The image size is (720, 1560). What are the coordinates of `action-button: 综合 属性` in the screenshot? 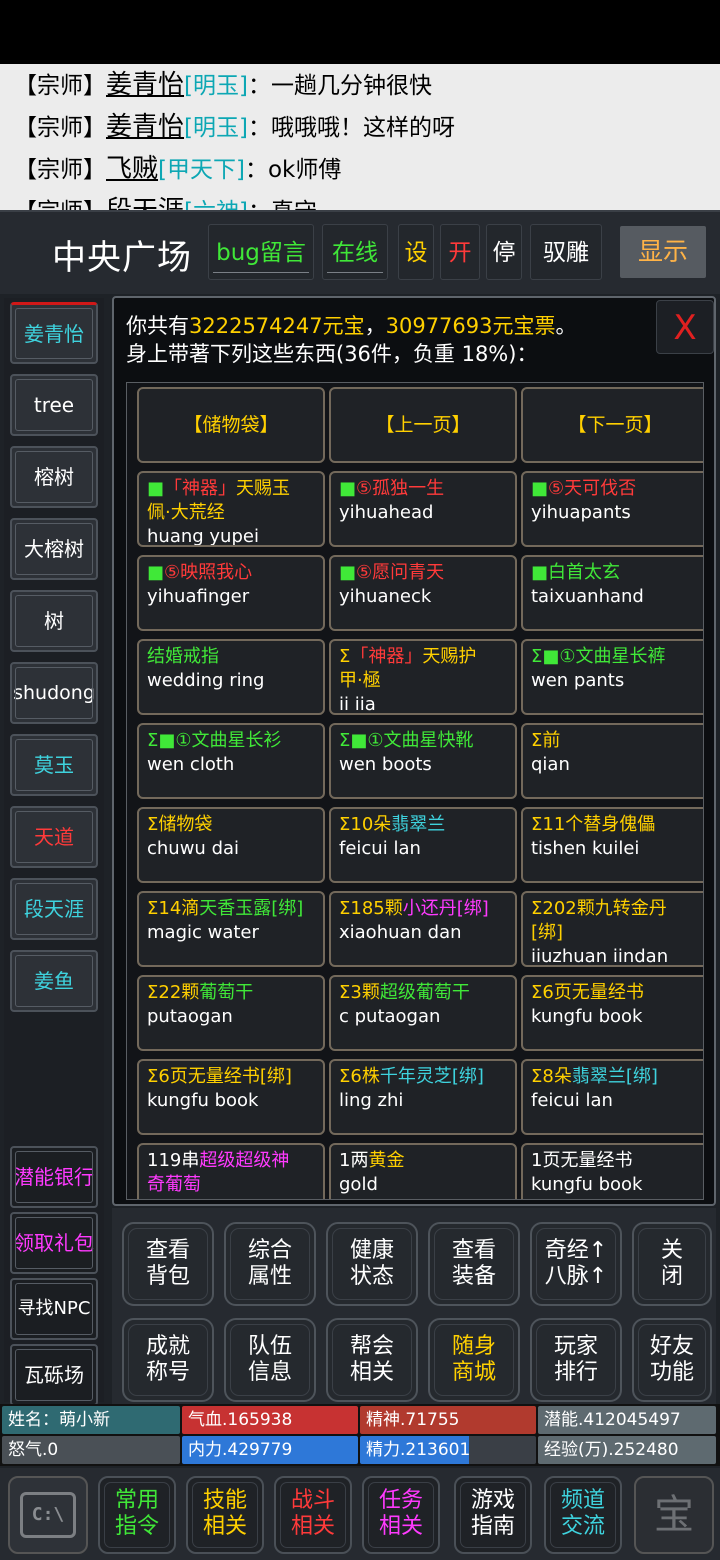 It's located at (270, 1264).